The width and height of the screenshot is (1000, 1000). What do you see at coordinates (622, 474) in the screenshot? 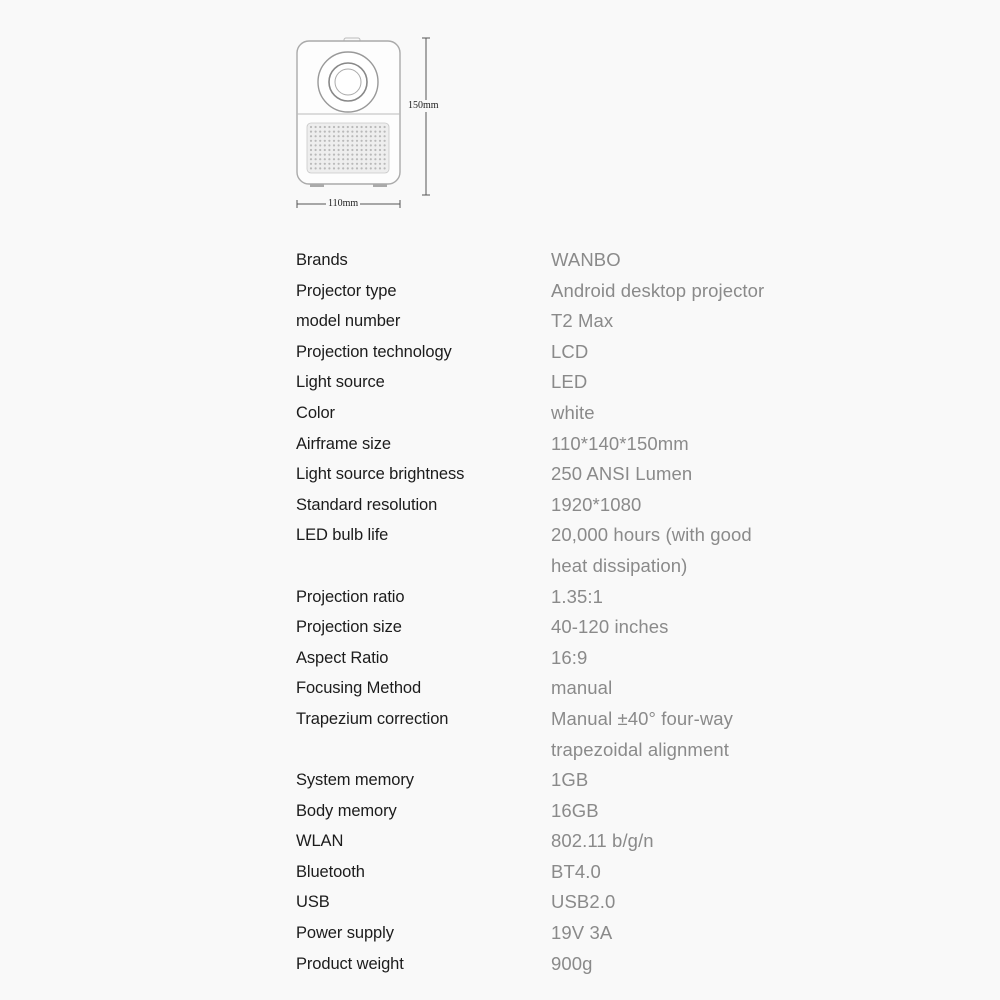
I see `spec-value-line: 250 ANSI Lumen` at bounding box center [622, 474].